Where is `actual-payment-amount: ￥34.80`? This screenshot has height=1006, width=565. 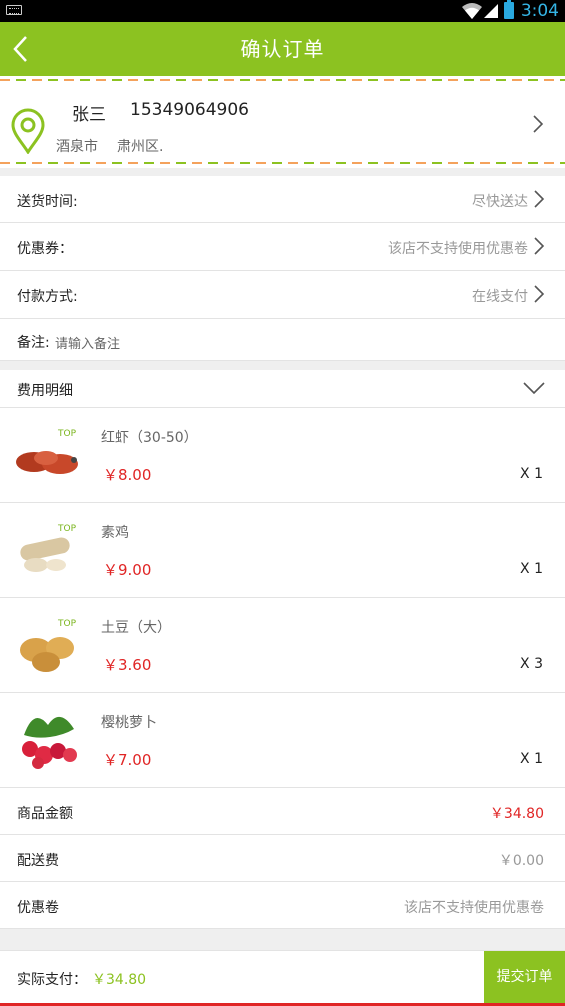
actual-payment-amount: ￥34.80 is located at coordinates (119, 980).